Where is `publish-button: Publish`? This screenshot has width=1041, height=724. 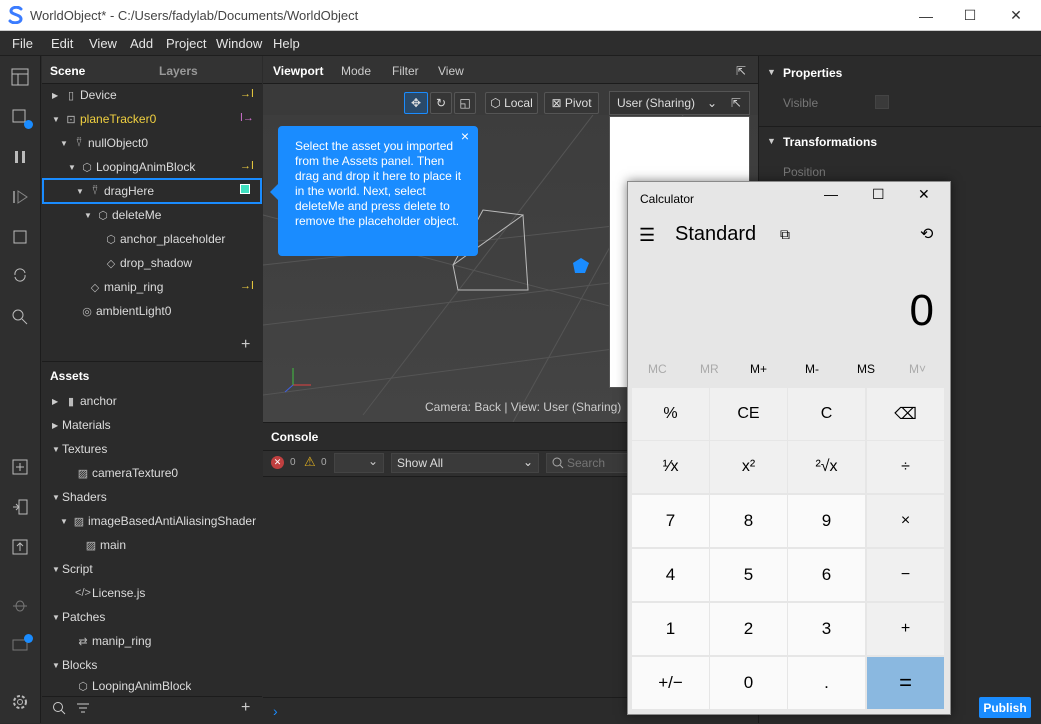 publish-button: Publish is located at coordinates (1005, 707).